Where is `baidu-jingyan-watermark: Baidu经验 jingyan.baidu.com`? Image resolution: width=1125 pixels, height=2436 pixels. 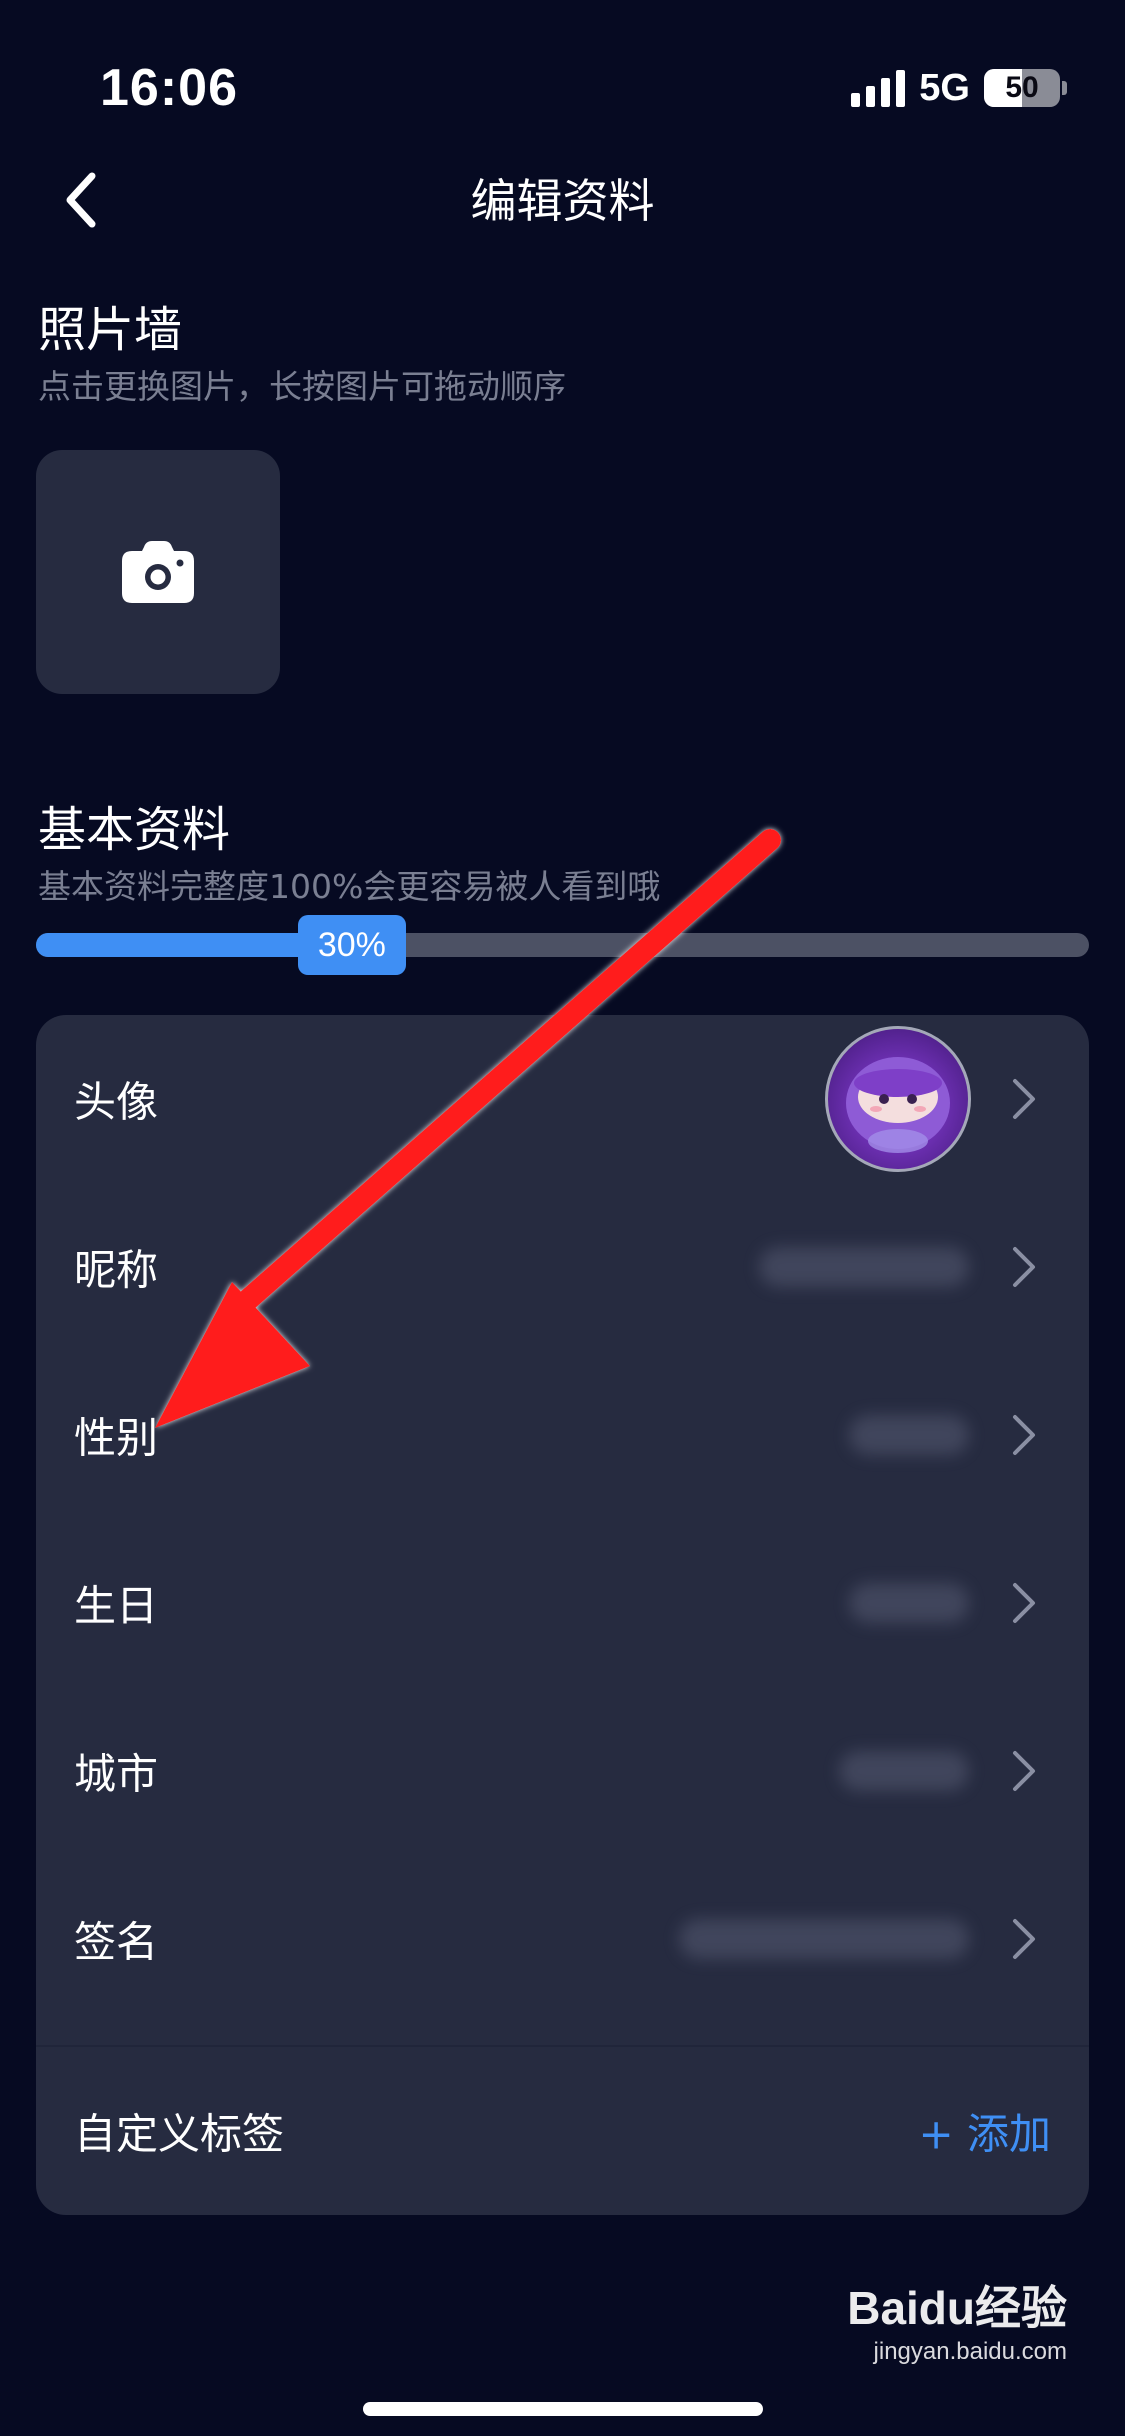
baidu-jingyan-watermark: Baidu经验 jingyan.baidu.com is located at coordinates (957, 2319).